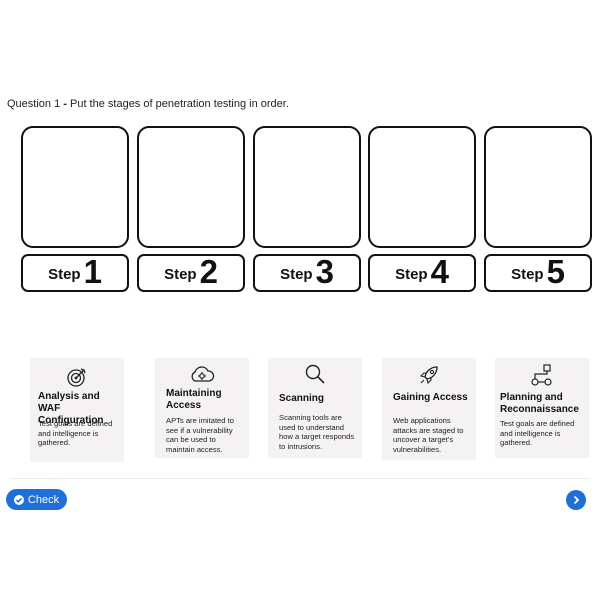  I want to click on footer-divider, so click(300, 478).